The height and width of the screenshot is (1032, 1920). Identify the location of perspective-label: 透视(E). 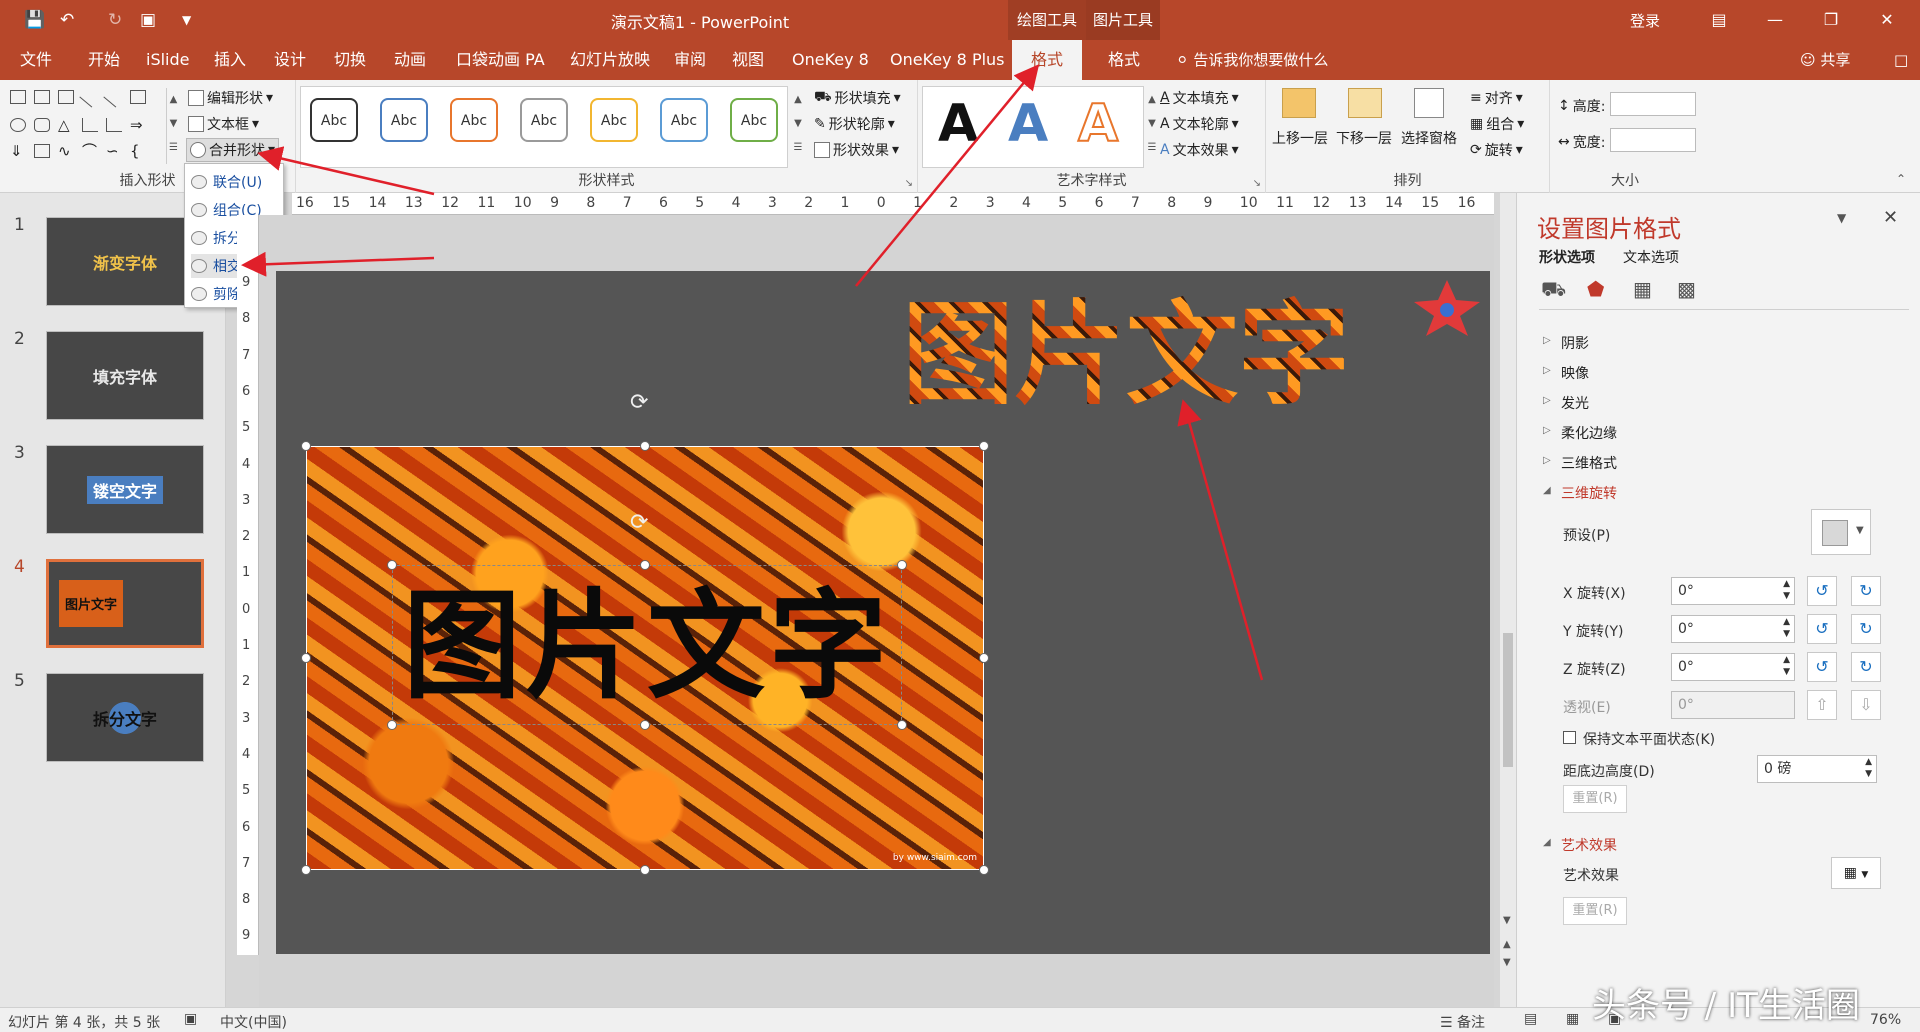
(1587, 708).